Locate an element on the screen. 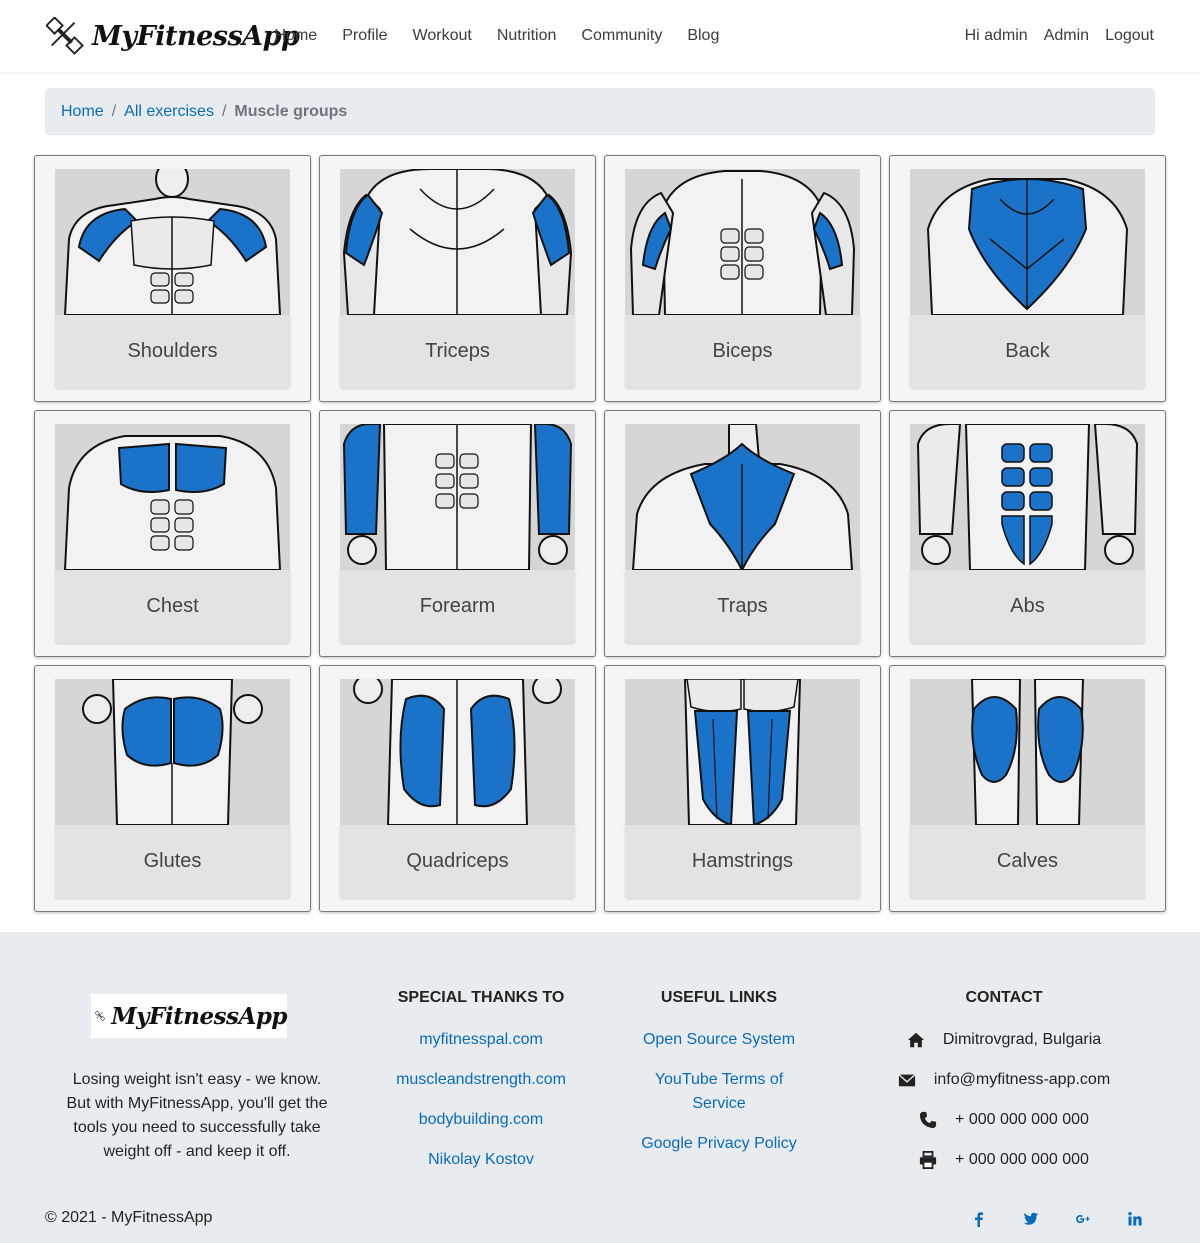 The height and width of the screenshot is (1243, 1200). muscle-card-label: Quadriceps is located at coordinates (457, 861).